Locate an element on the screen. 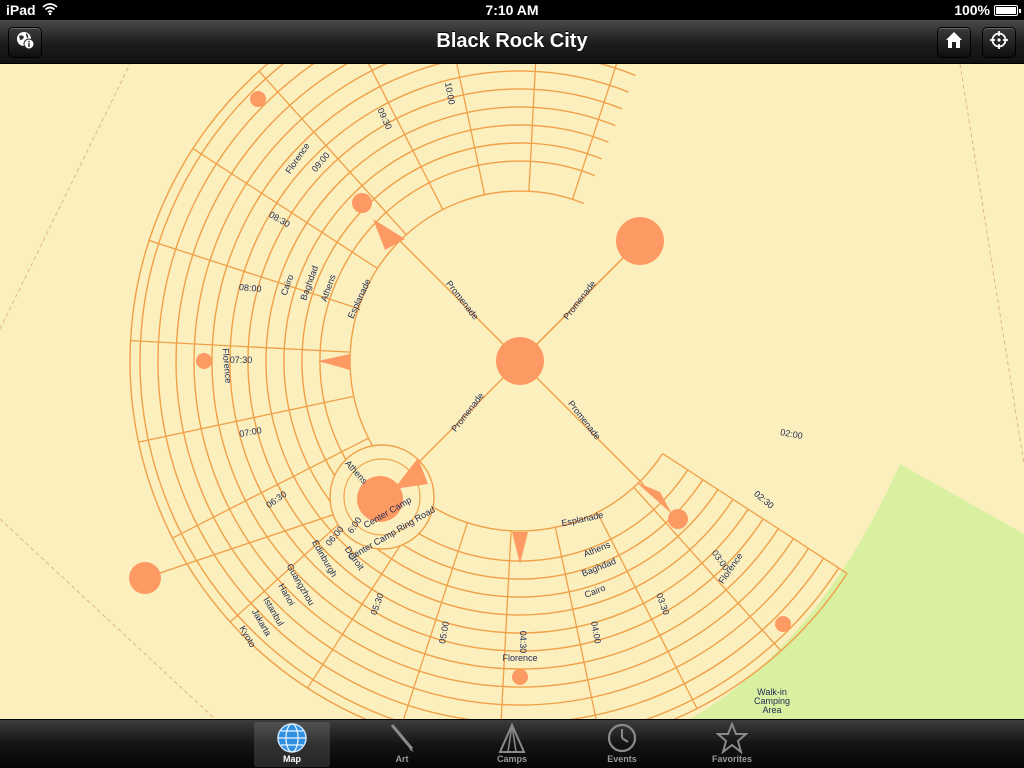 The height and width of the screenshot is (768, 1024). navigation-bar: Black Rock City is located at coordinates (512, 42).